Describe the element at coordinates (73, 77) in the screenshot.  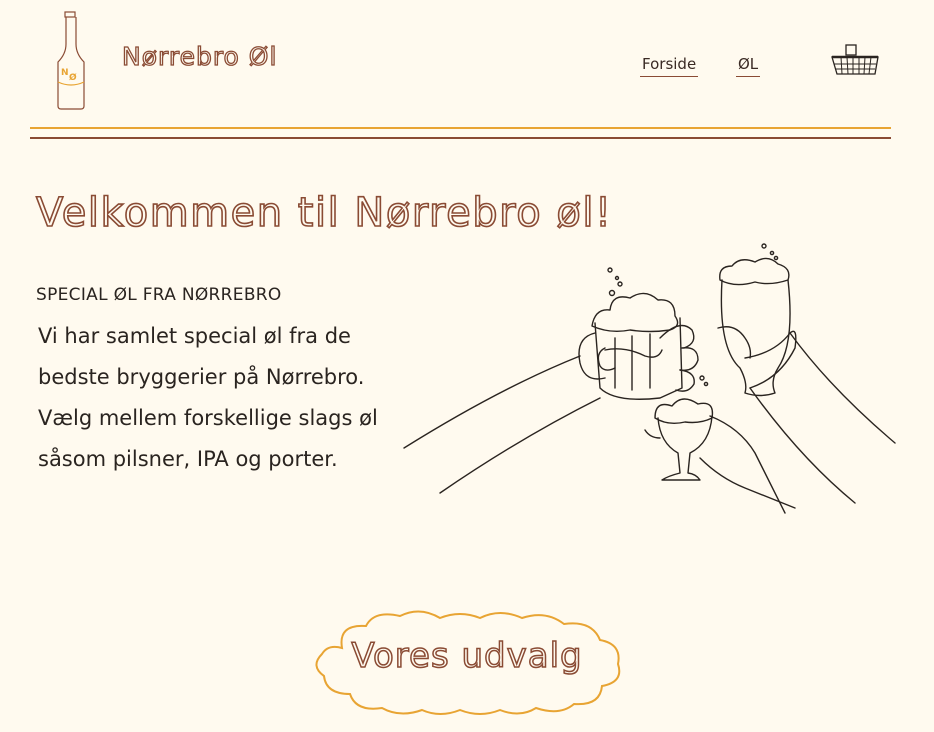
I see `svg-text: Ø` at that location.